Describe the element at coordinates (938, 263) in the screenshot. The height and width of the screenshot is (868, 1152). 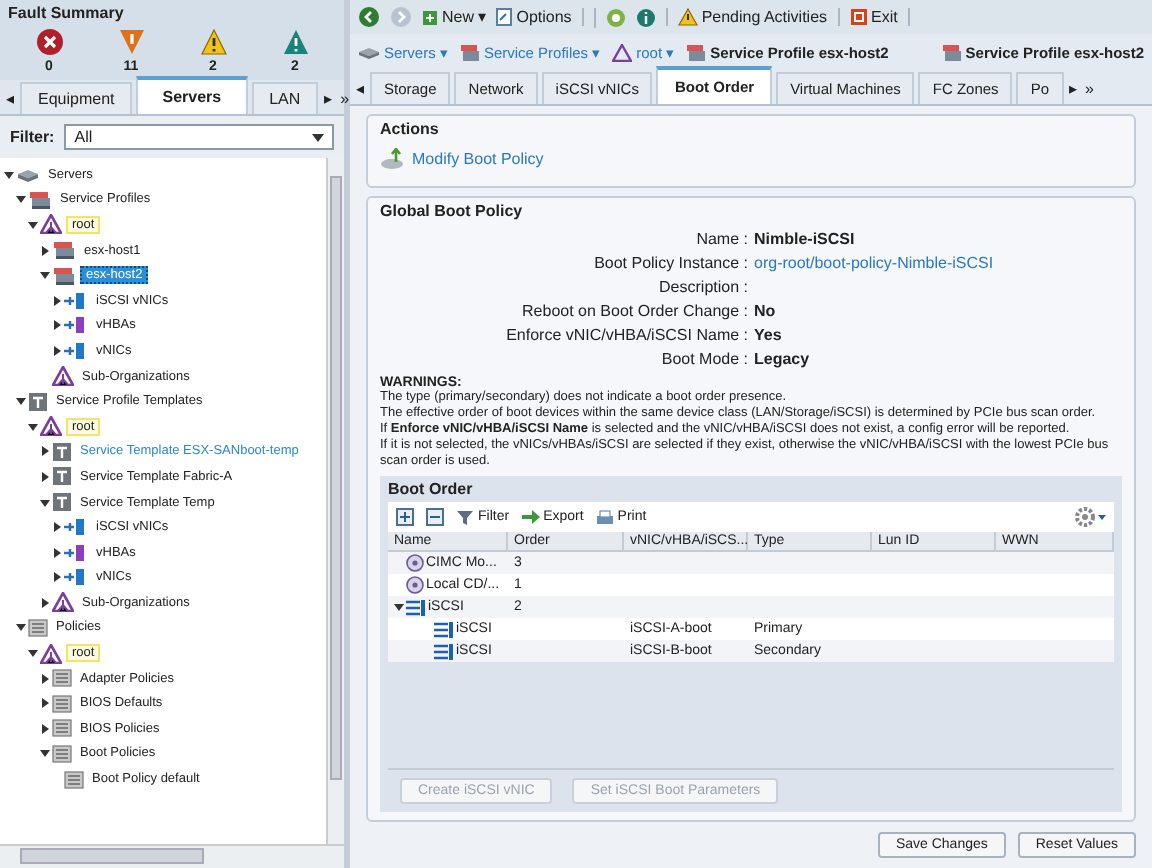
I see `boot-policy-link: org-root/boot-policy-Nimble-iSCSI` at that location.